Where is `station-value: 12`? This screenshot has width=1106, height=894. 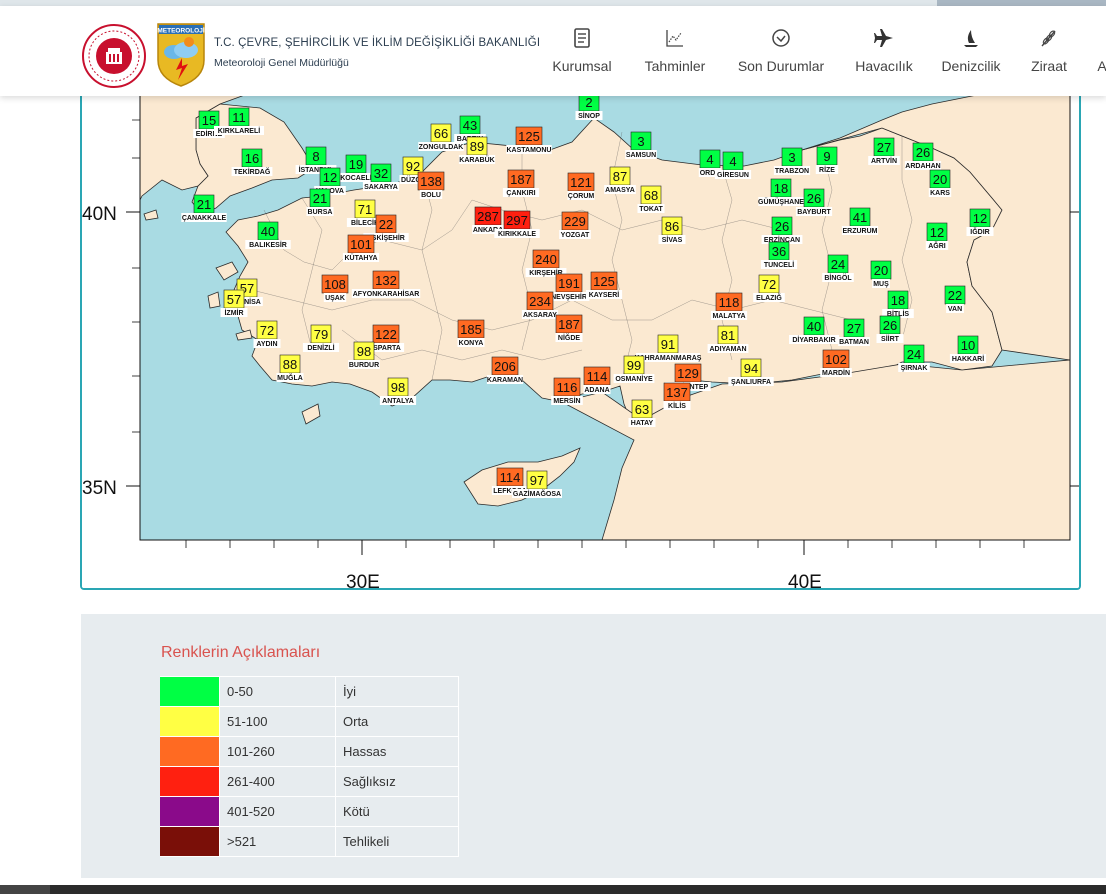
station-value: 12 is located at coordinates (980, 218).